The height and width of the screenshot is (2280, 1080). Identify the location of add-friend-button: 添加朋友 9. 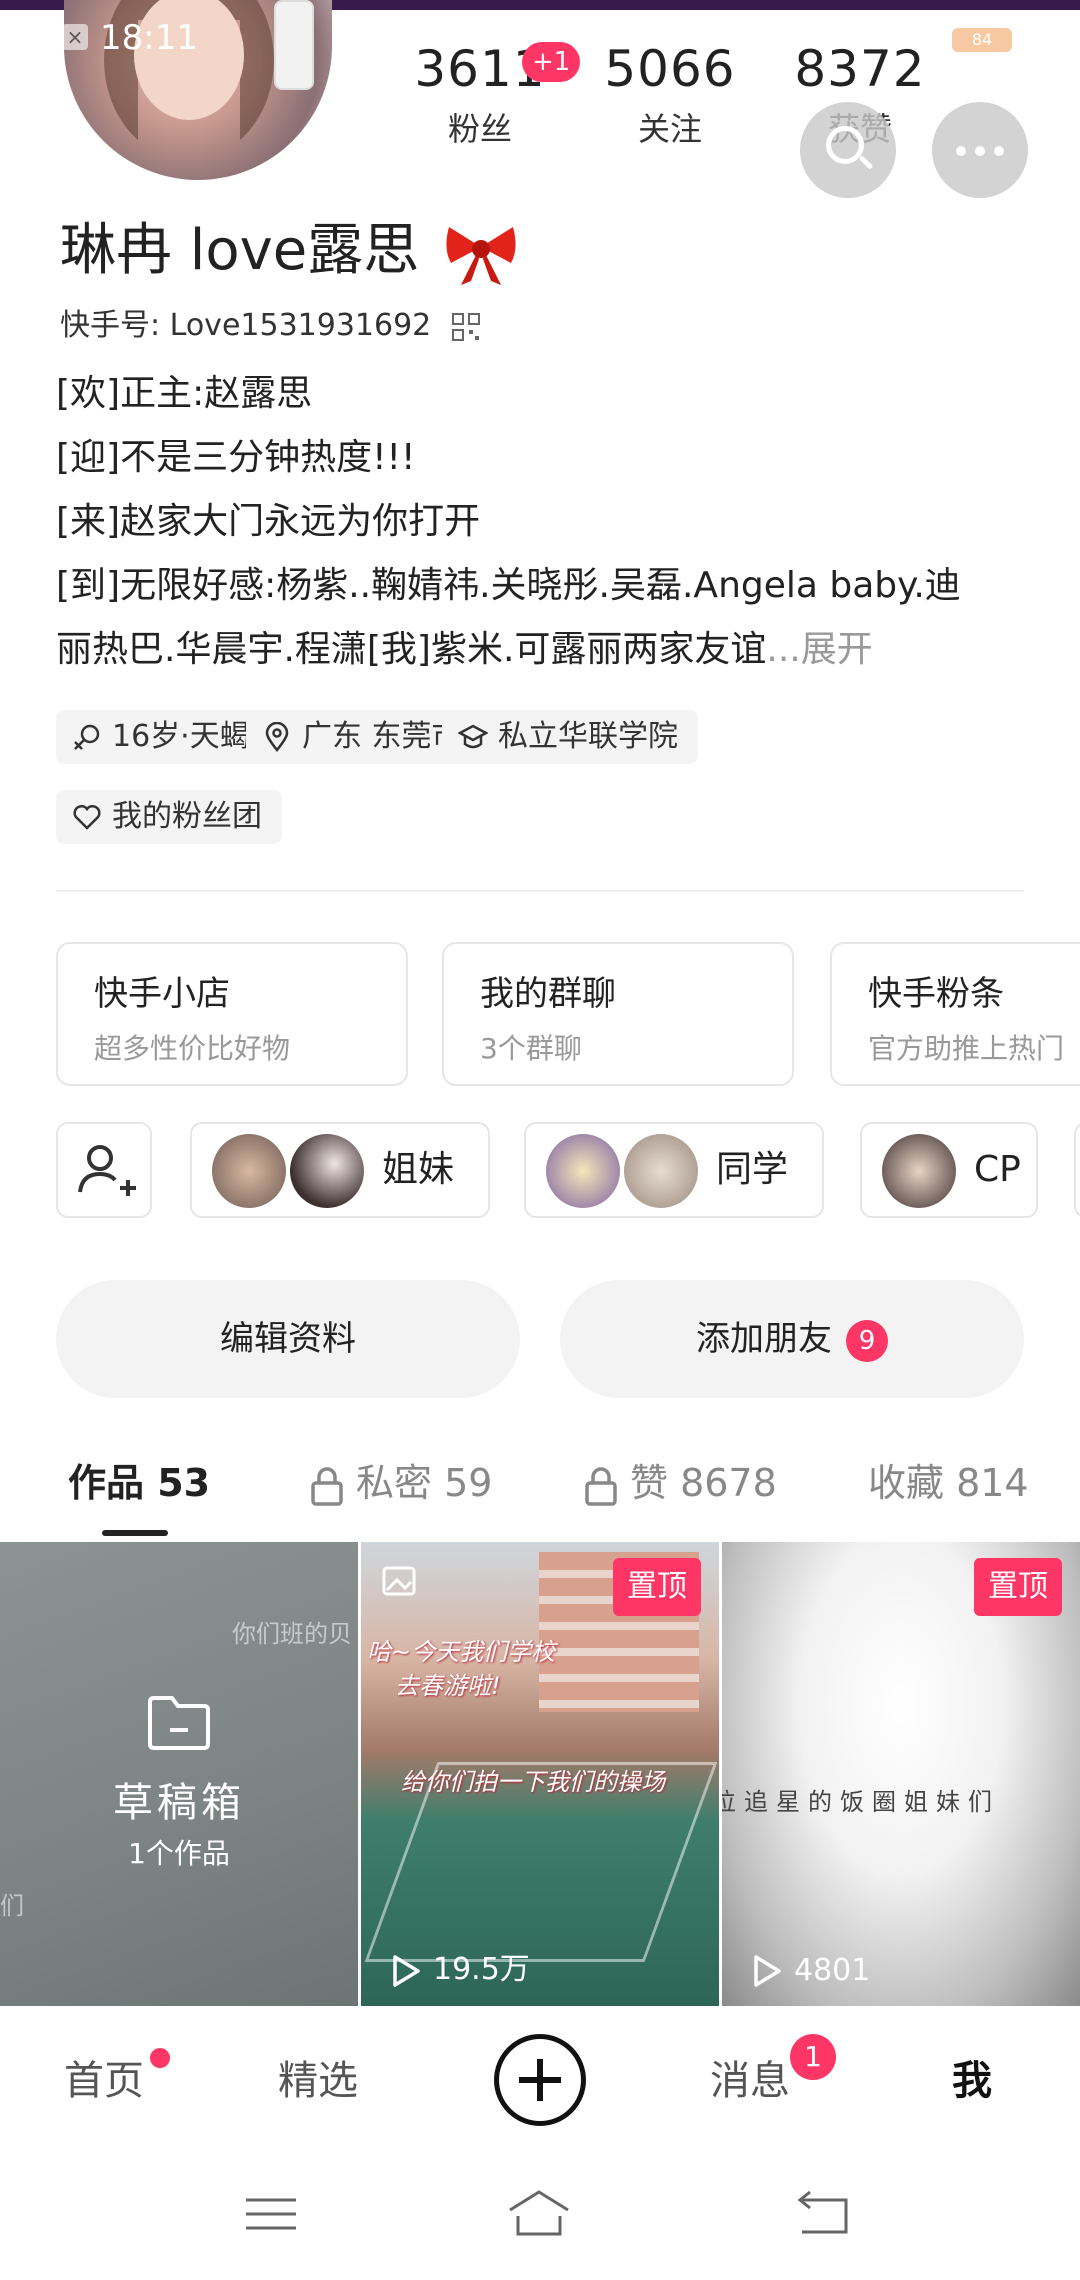
(792, 1339).